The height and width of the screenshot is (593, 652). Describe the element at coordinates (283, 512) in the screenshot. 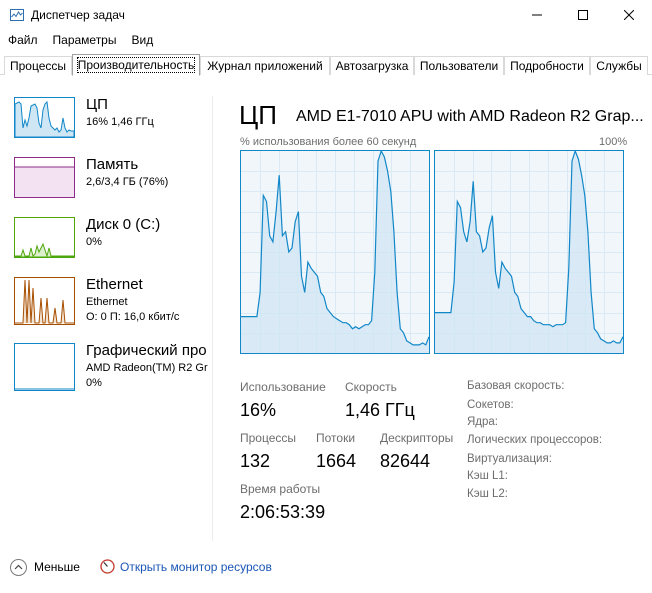

I see `uptime-value: 2:06:53:39` at that location.